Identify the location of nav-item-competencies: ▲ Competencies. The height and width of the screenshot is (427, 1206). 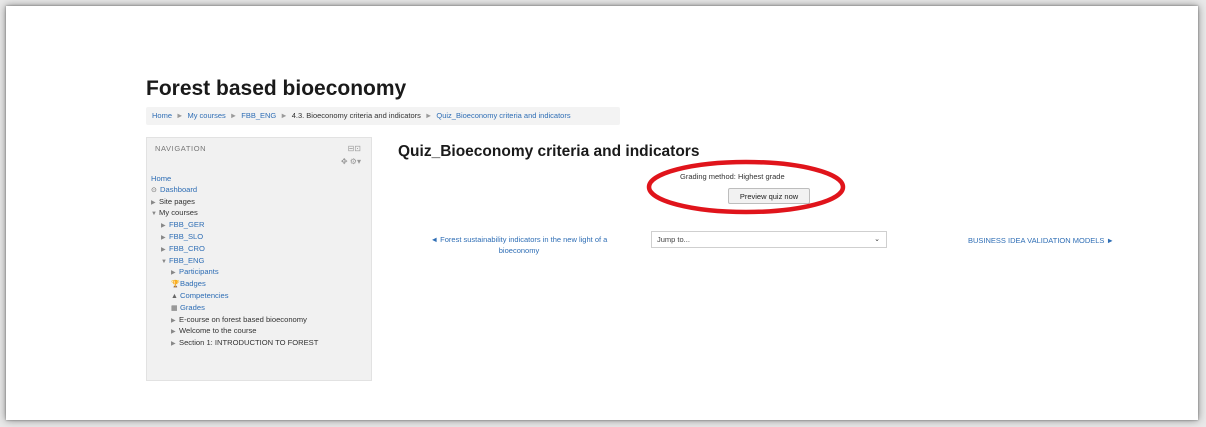
(234, 297).